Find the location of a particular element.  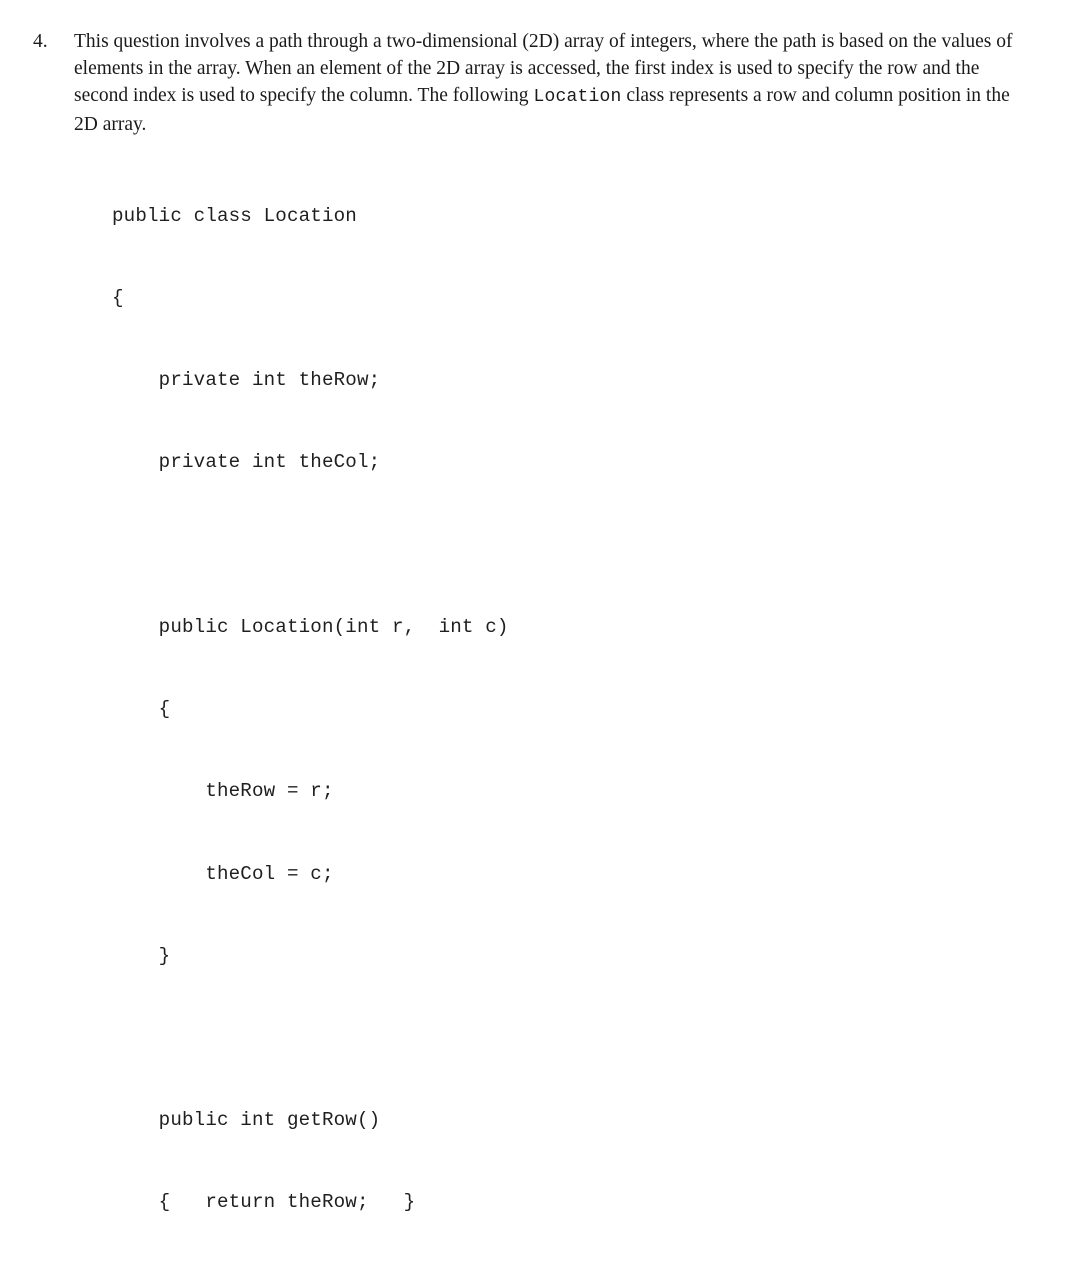

code-line: public Location(int r, int c) is located at coordinates (310, 626).